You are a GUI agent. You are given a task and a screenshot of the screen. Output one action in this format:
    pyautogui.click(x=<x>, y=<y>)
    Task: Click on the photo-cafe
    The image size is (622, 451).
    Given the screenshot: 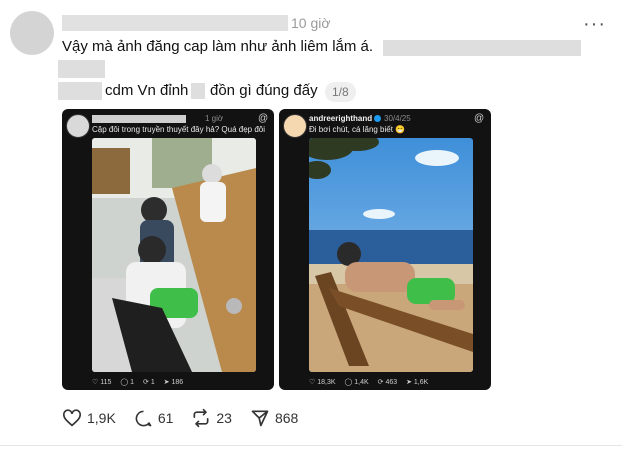 What is the action you would take?
    pyautogui.click(x=174, y=255)
    